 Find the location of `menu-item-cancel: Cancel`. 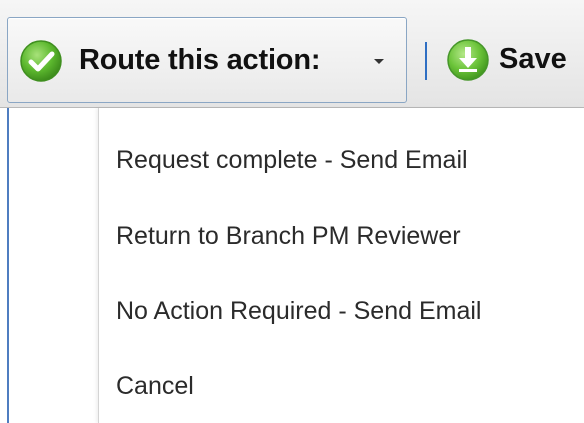

menu-item-cancel: Cancel is located at coordinates (350, 386).